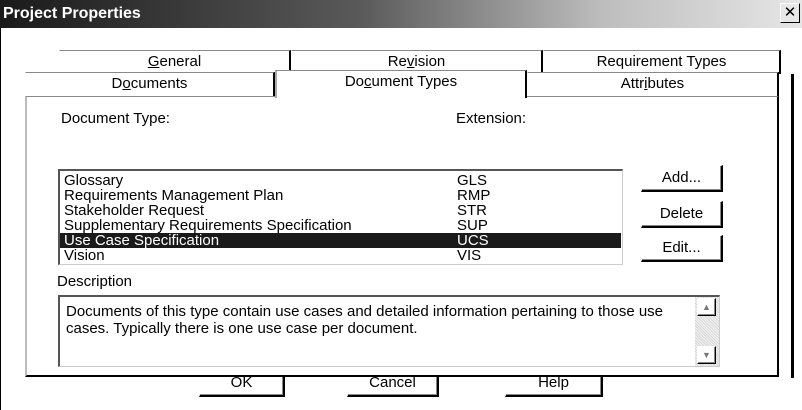 The image size is (802, 410). I want to click on tab-label: Requirement Types, so click(661, 61).